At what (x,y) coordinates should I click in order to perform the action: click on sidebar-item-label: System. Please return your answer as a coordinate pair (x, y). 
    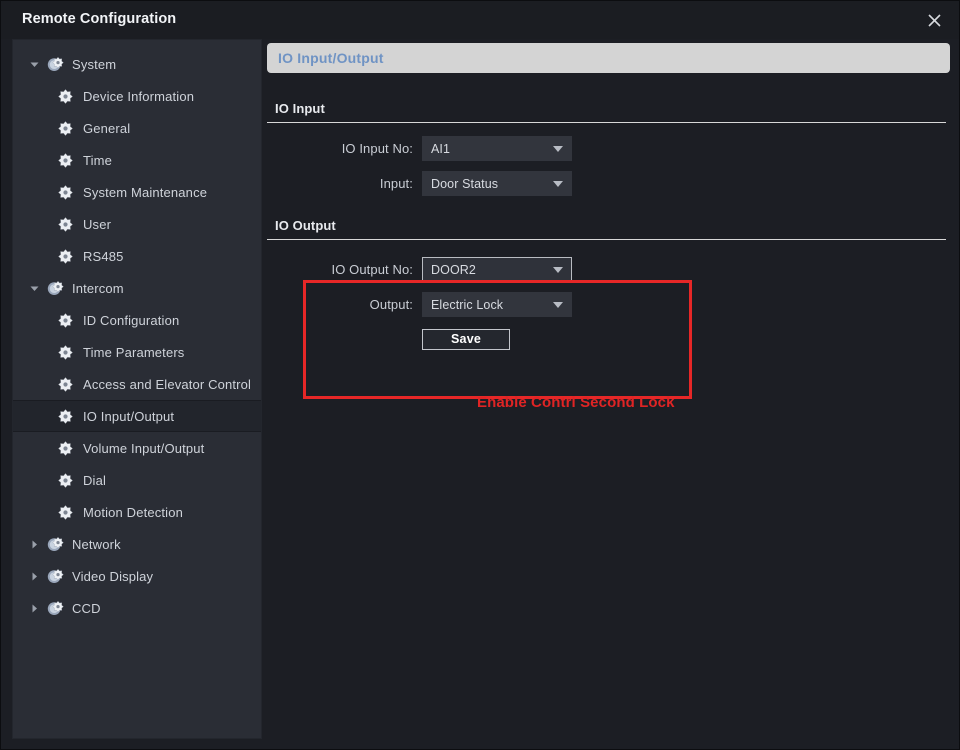
    Looking at the image, I should click on (94, 64).